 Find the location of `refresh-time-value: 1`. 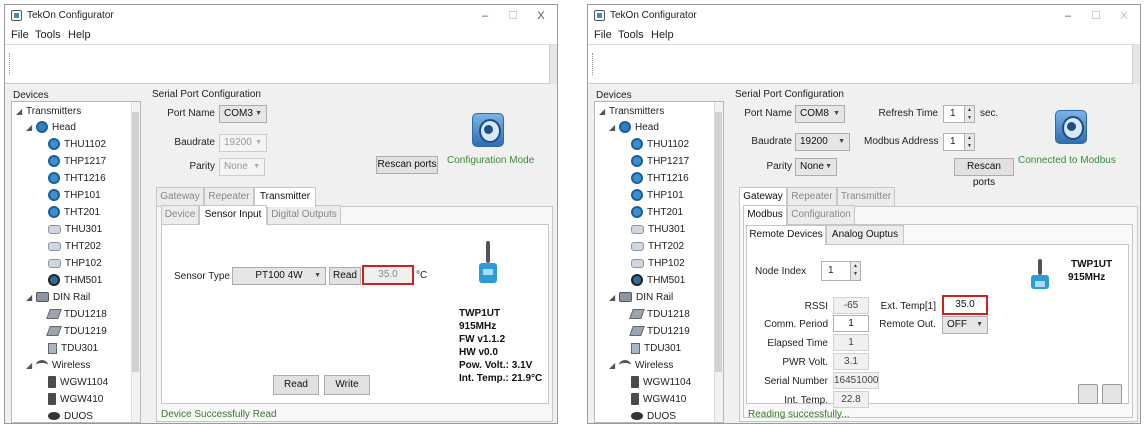

refresh-time-value: 1 is located at coordinates (953, 113).